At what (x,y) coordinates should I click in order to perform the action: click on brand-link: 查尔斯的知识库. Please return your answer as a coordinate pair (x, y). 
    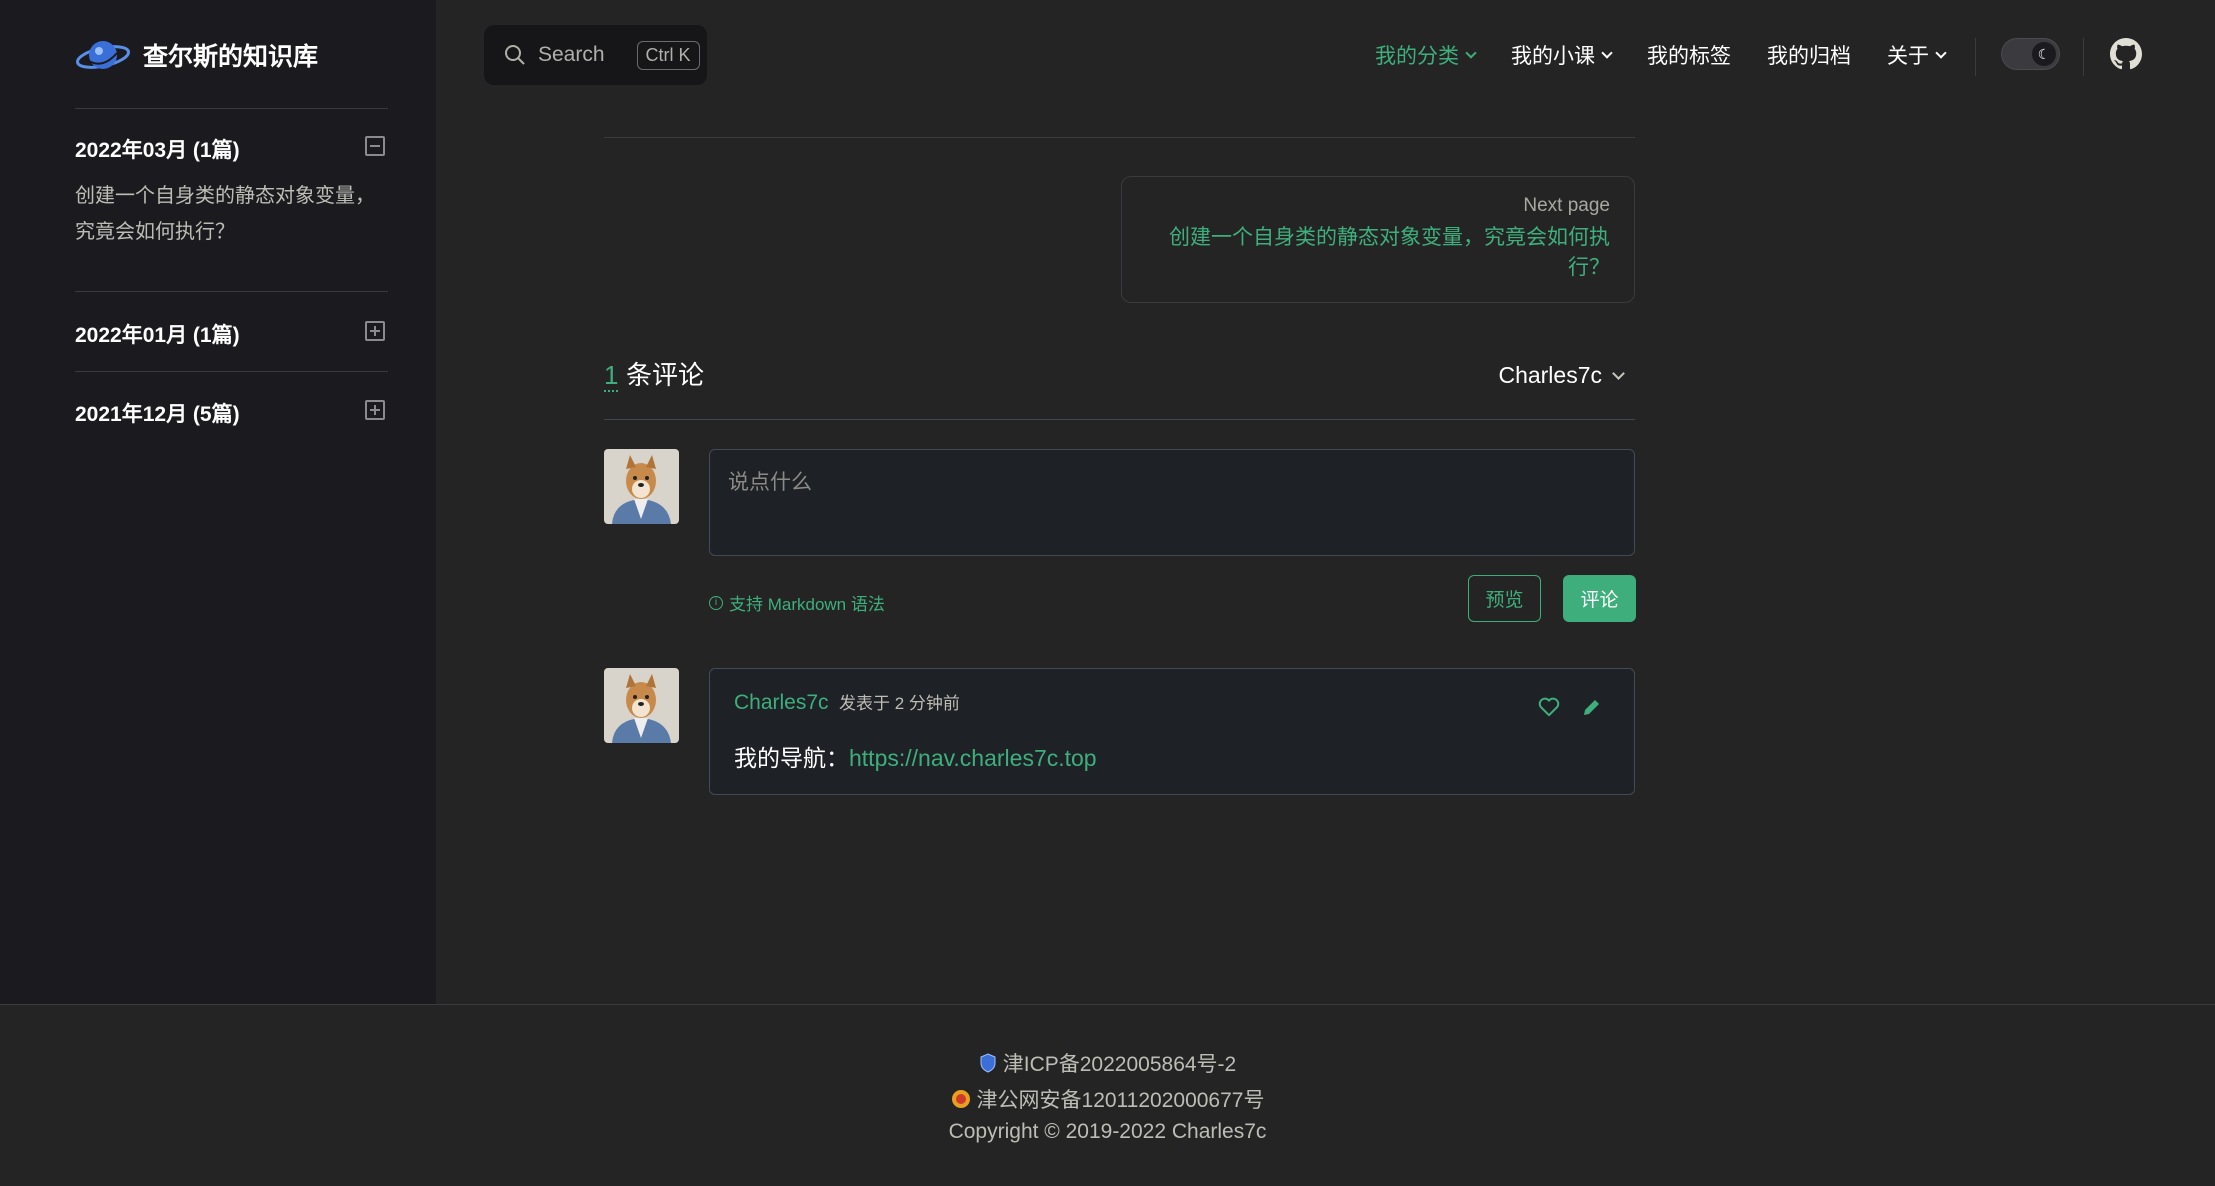
    Looking at the image, I should click on (196, 55).